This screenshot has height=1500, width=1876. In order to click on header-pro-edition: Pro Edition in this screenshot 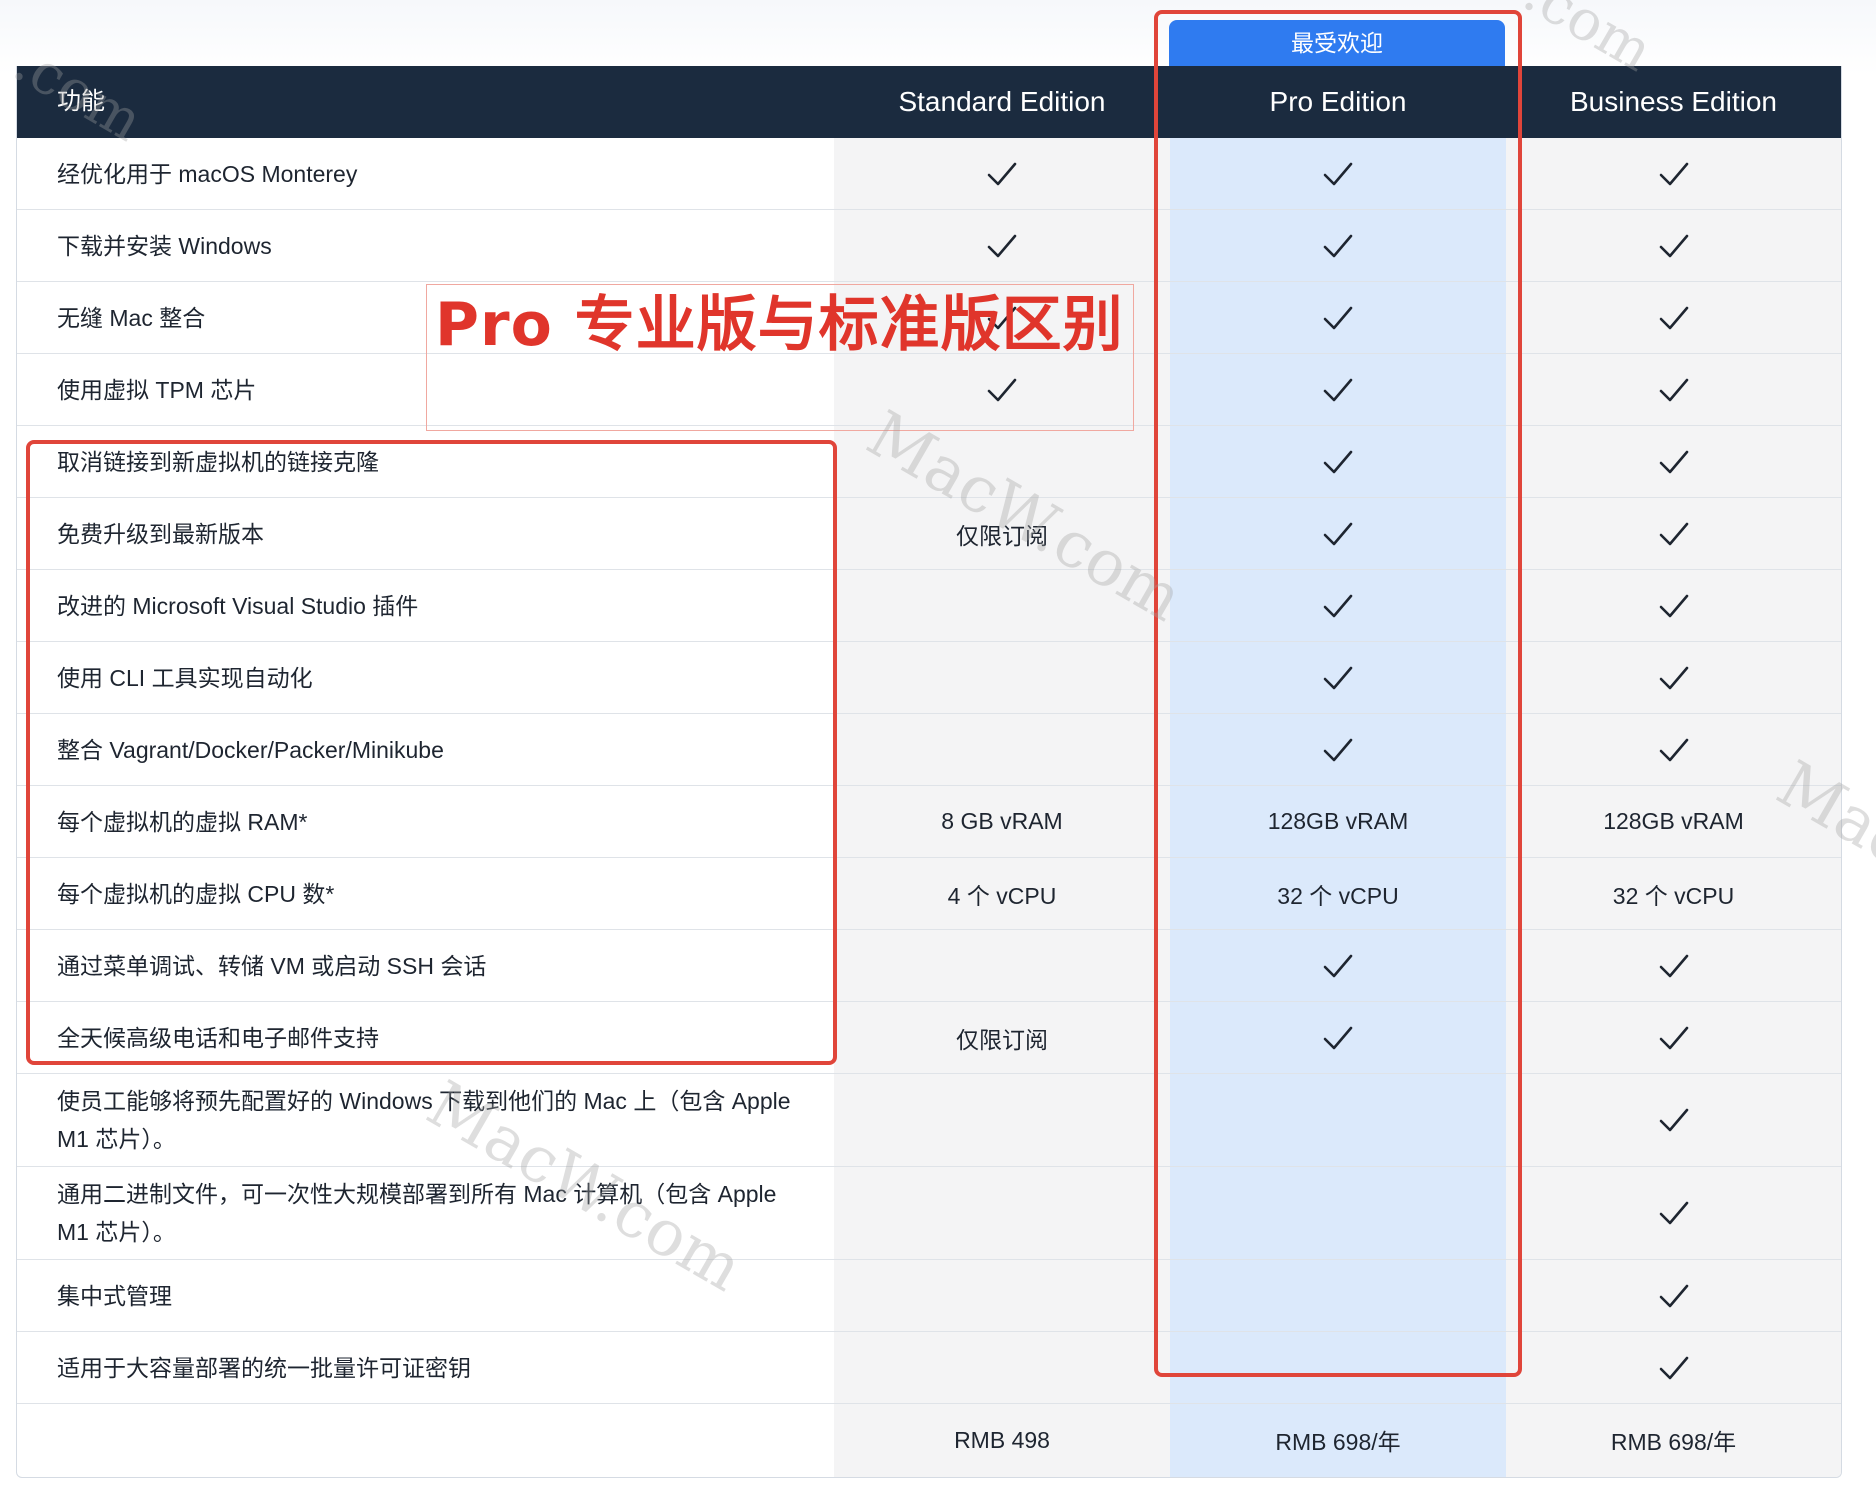, I will do `click(1338, 101)`.